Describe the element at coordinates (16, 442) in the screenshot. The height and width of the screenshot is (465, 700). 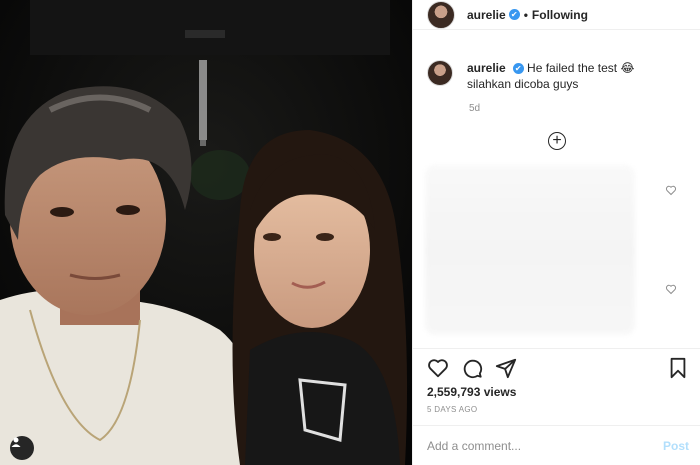
I see `user-tag-icon` at that location.